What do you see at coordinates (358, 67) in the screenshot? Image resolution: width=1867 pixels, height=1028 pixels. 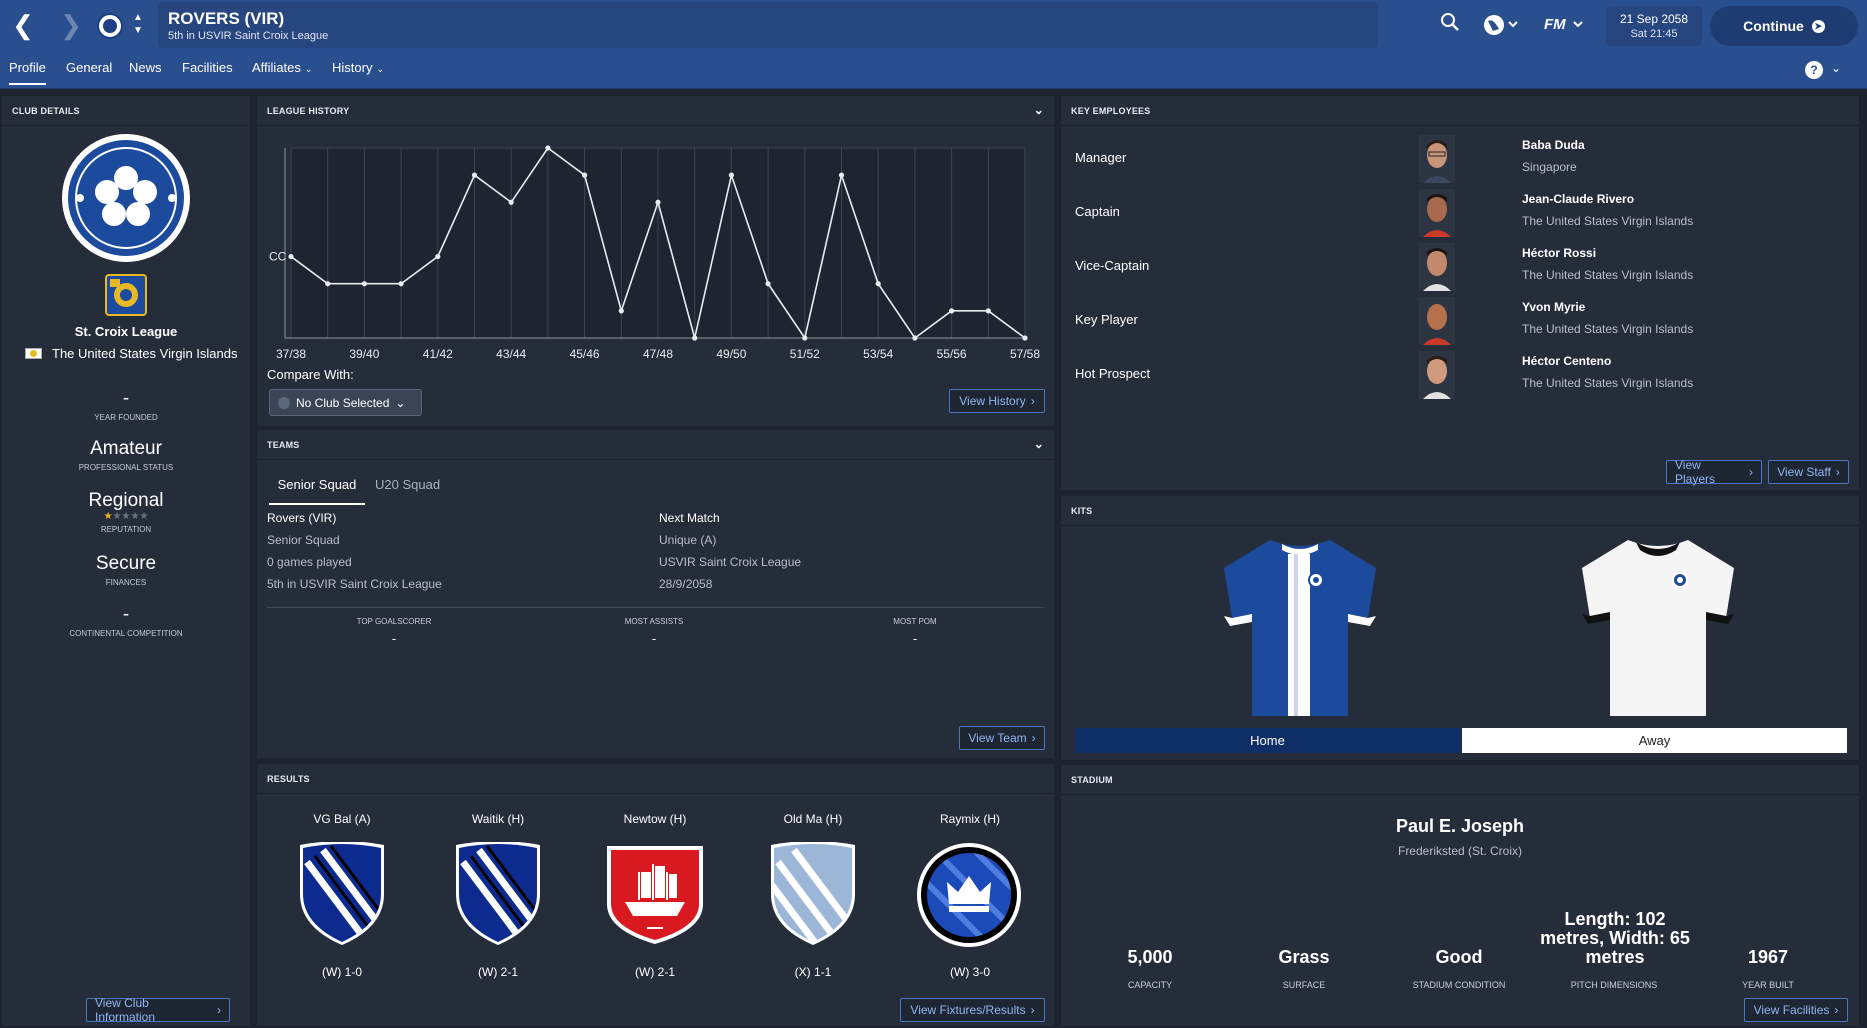 I see `tab-history: History ⌄` at bounding box center [358, 67].